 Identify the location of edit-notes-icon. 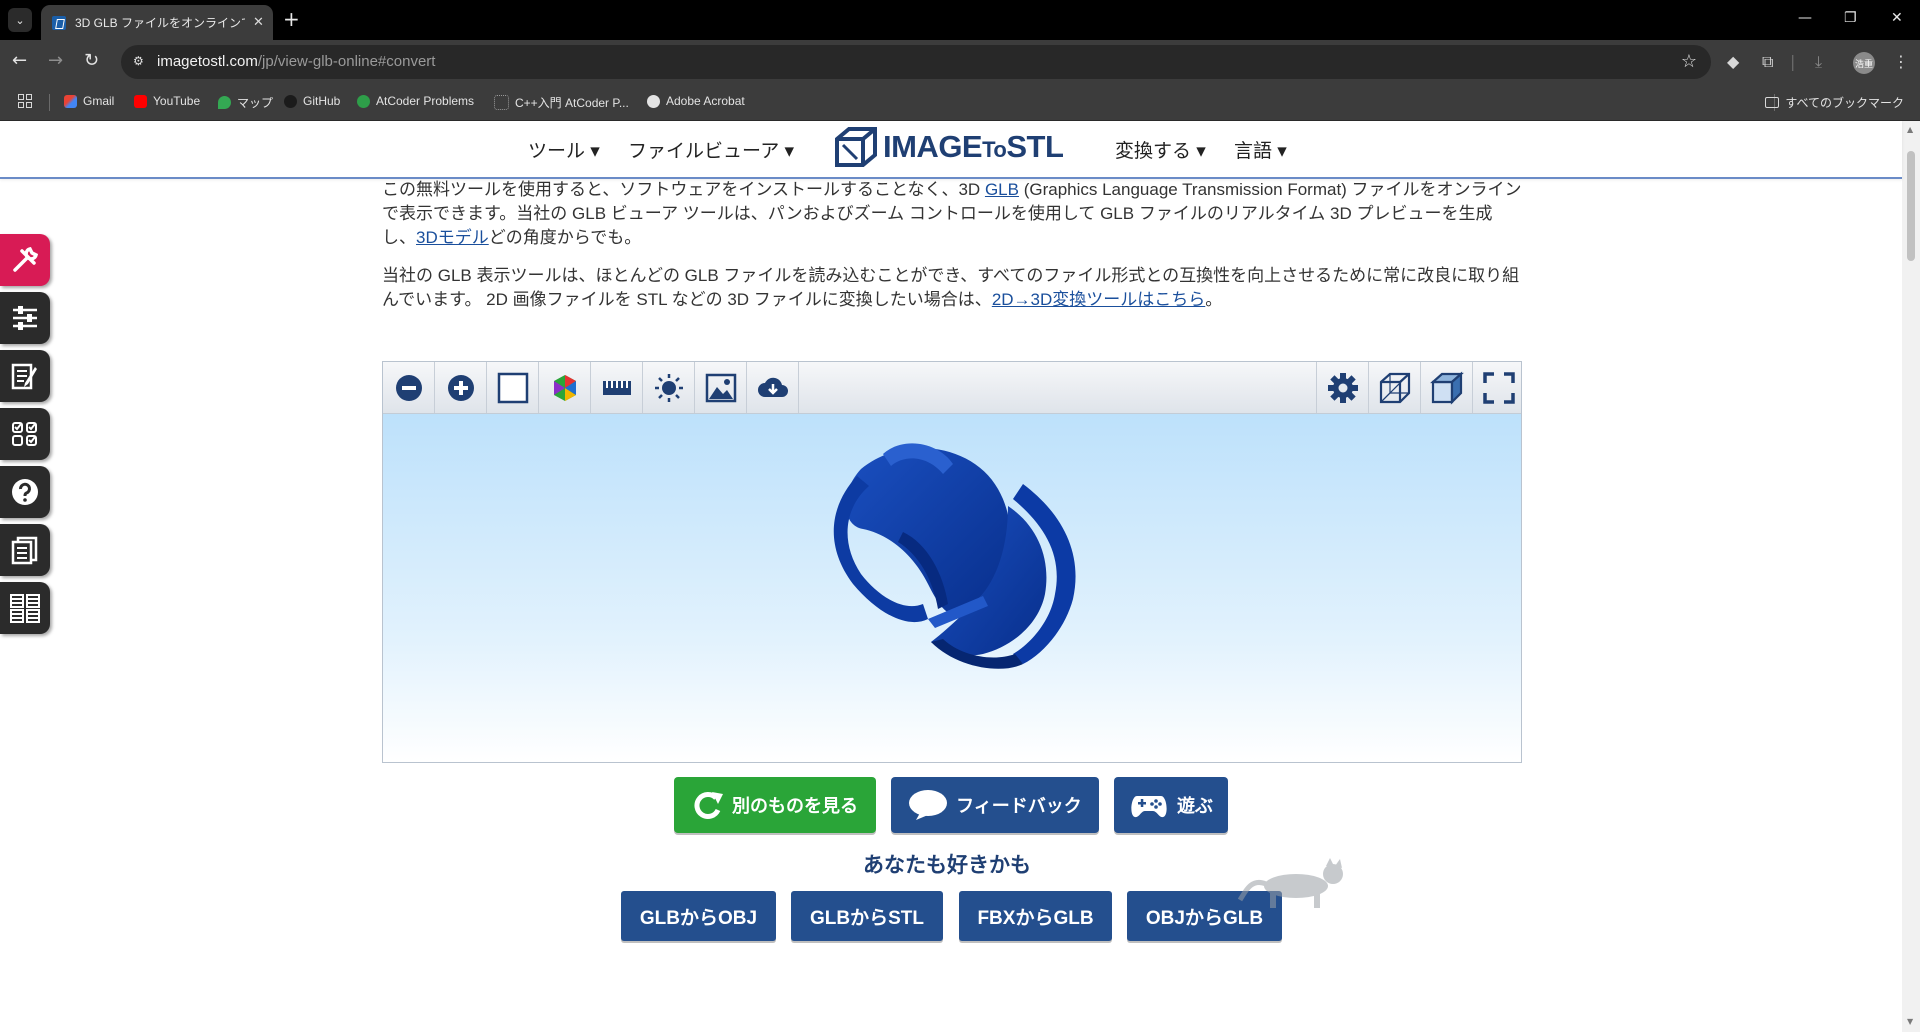
(24, 376).